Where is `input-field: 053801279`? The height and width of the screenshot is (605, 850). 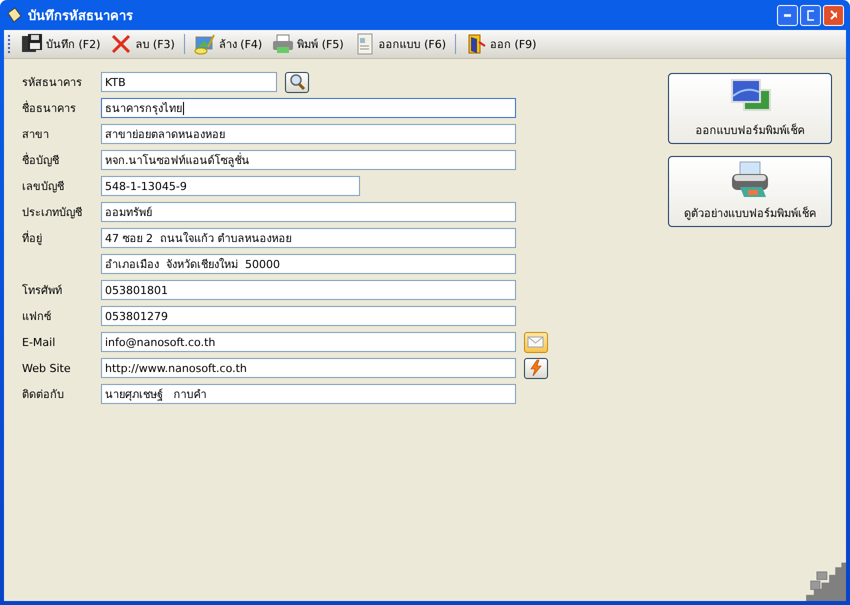 input-field: 053801279 is located at coordinates (308, 316).